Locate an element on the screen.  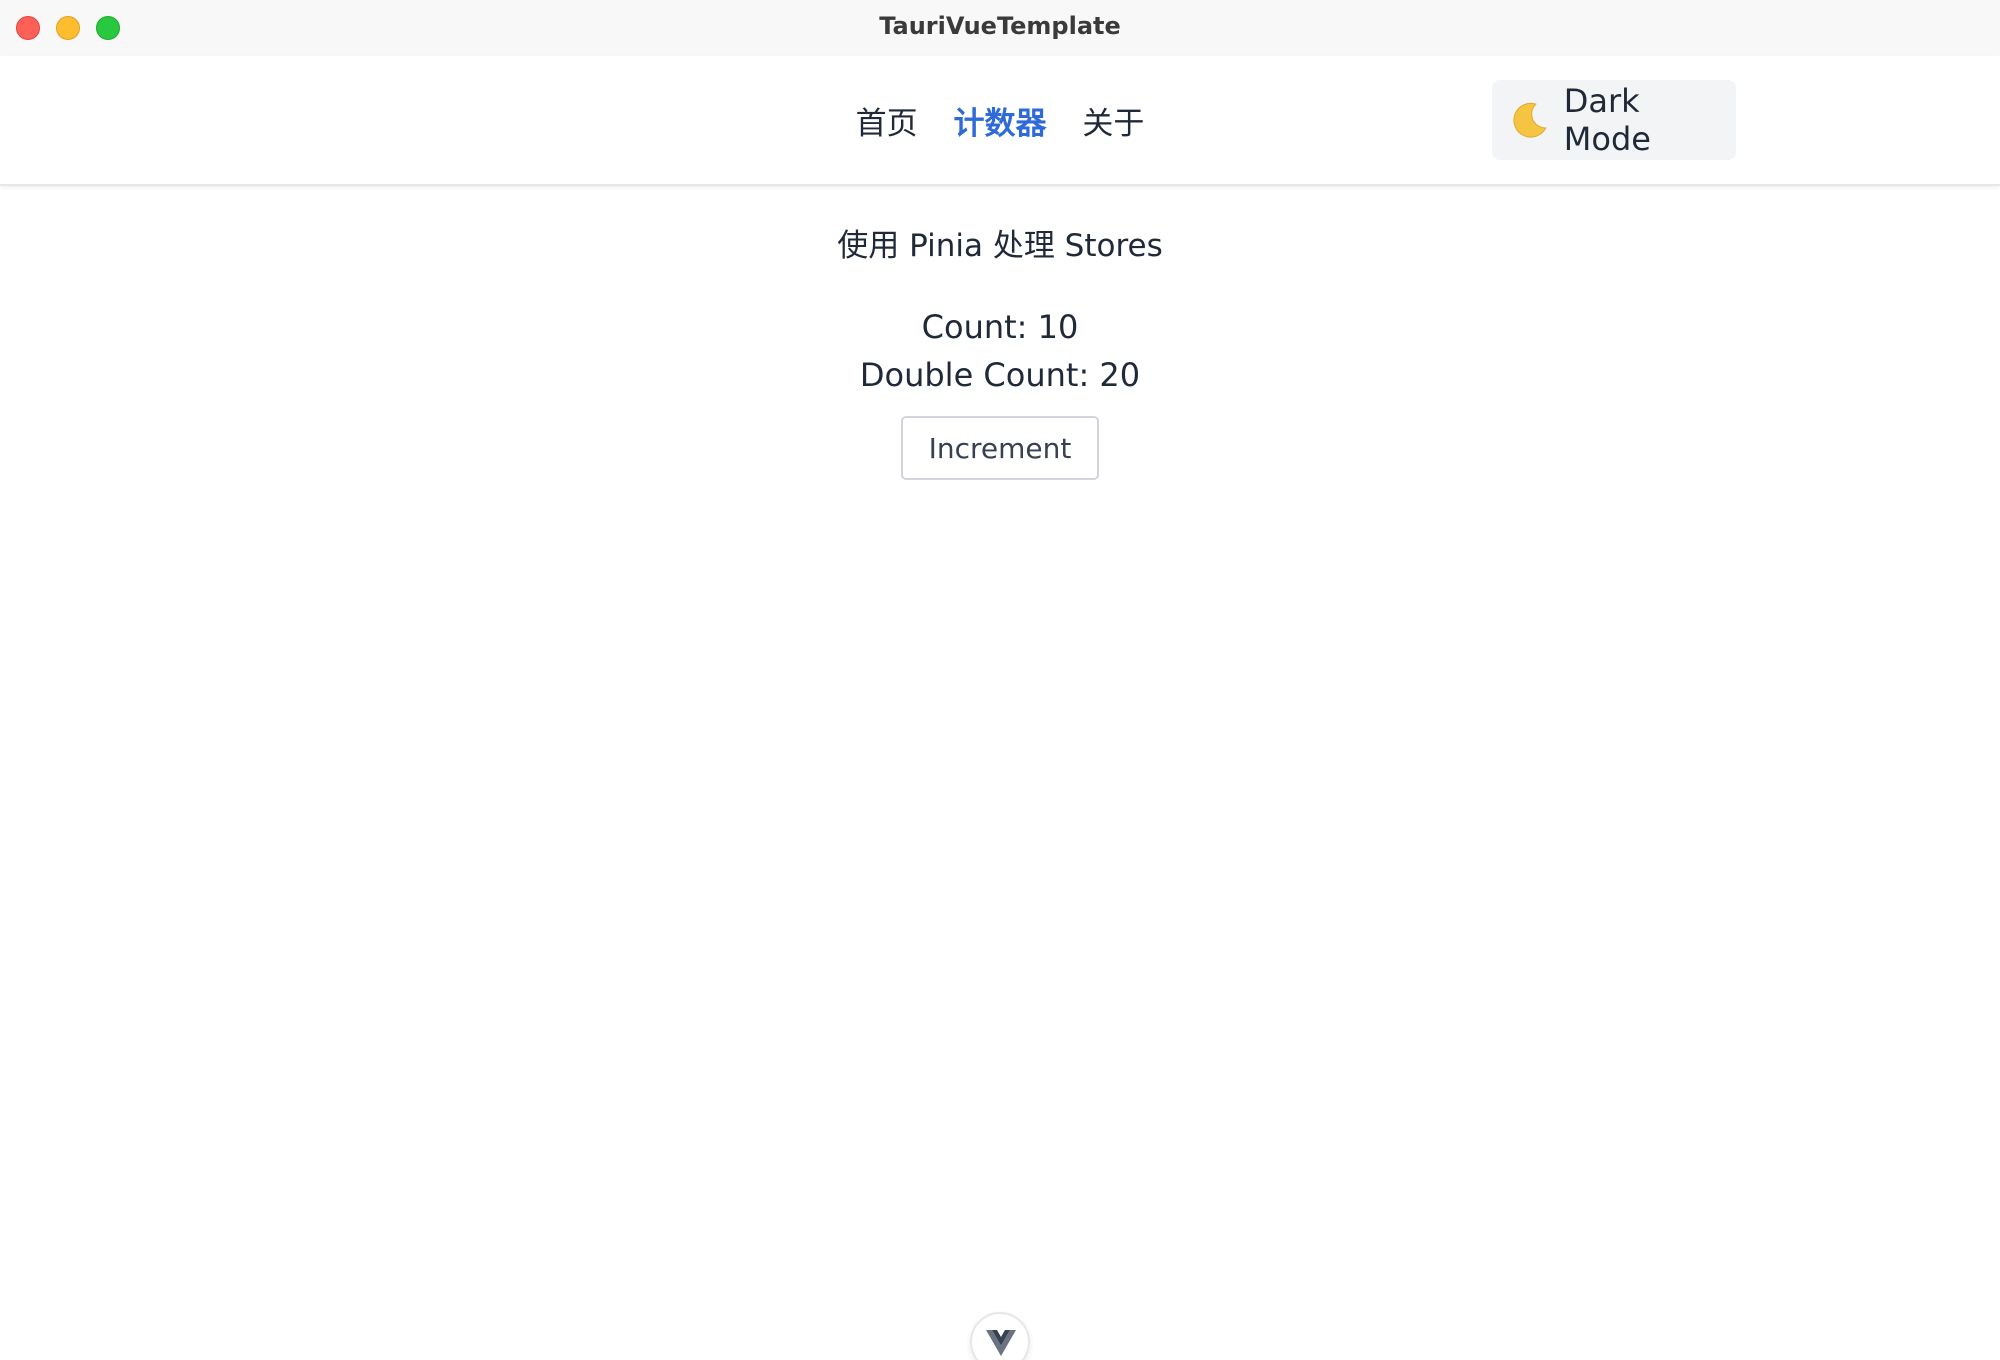
app-header: 首页 计数器 关于 Dark Mode is located at coordinates (1000, 121).